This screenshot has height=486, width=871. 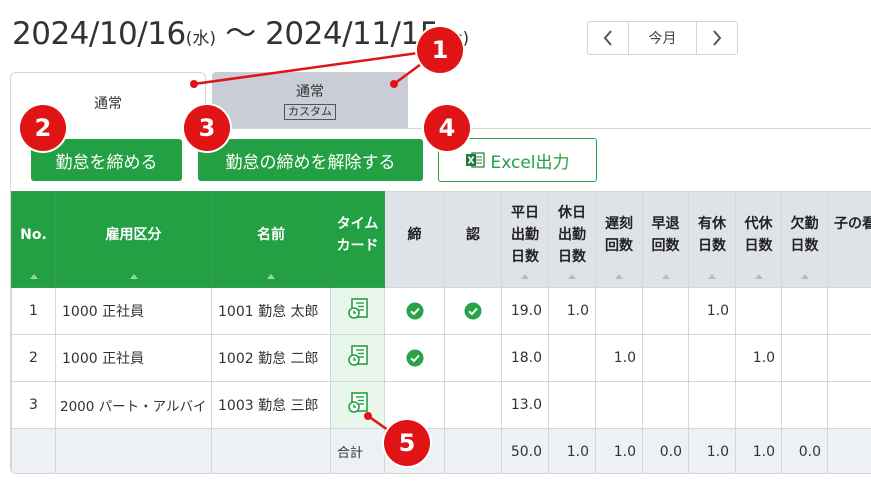 What do you see at coordinates (43, 128) in the screenshot?
I see `annotation-marker: 2` at bounding box center [43, 128].